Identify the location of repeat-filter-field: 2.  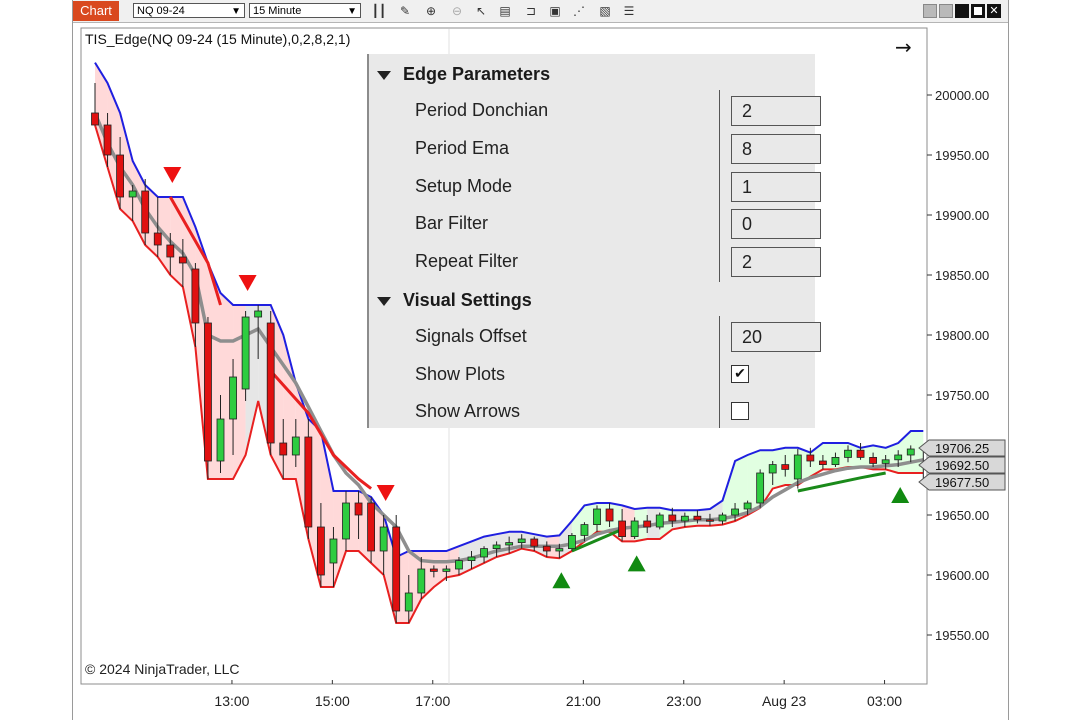
(776, 262).